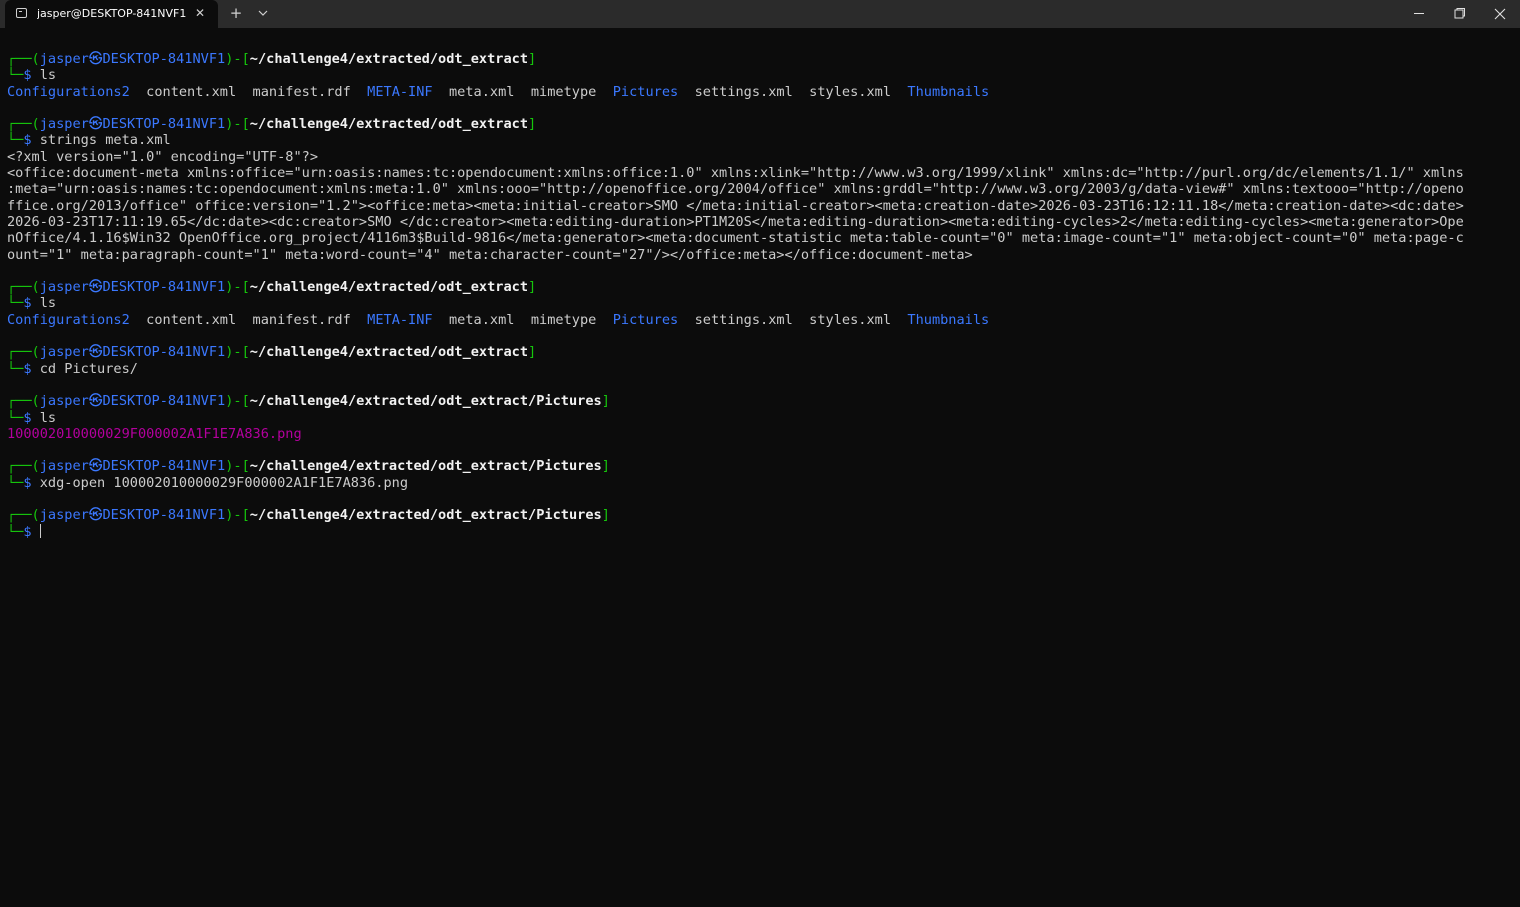 The image size is (1520, 907). I want to click on new-tab-icon: +, so click(236, 13).